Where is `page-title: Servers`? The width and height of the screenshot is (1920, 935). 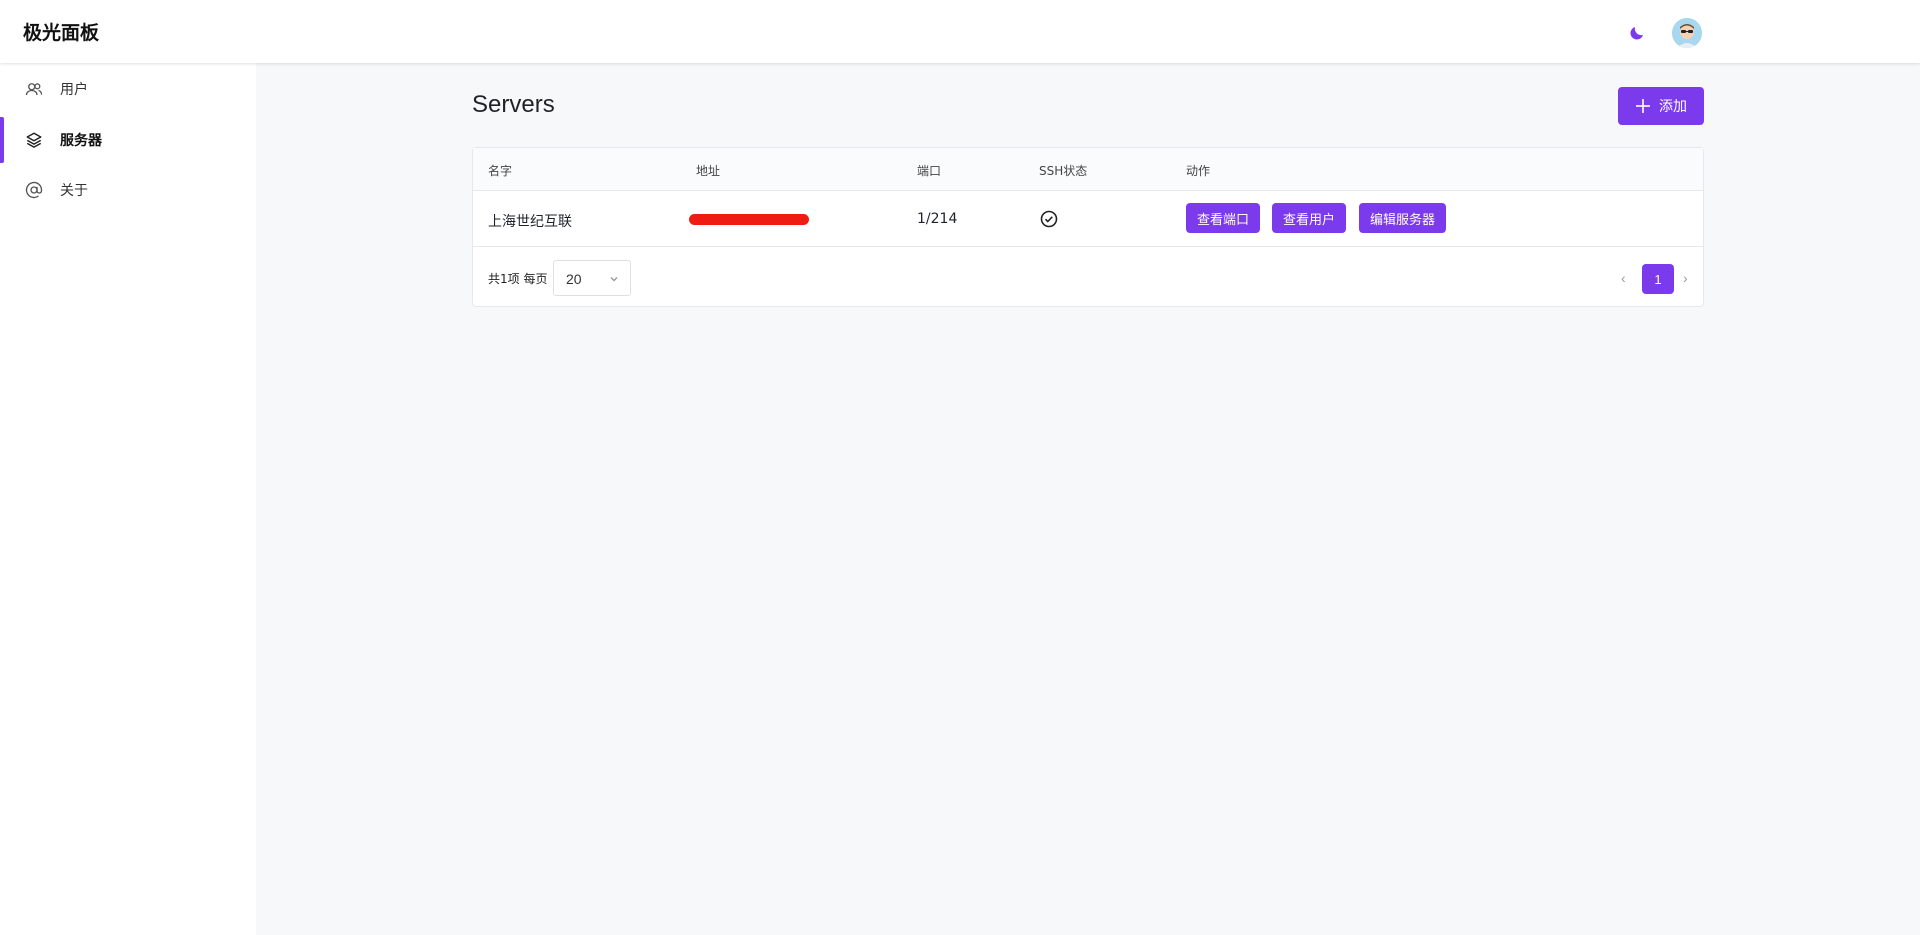
page-title: Servers is located at coordinates (513, 104).